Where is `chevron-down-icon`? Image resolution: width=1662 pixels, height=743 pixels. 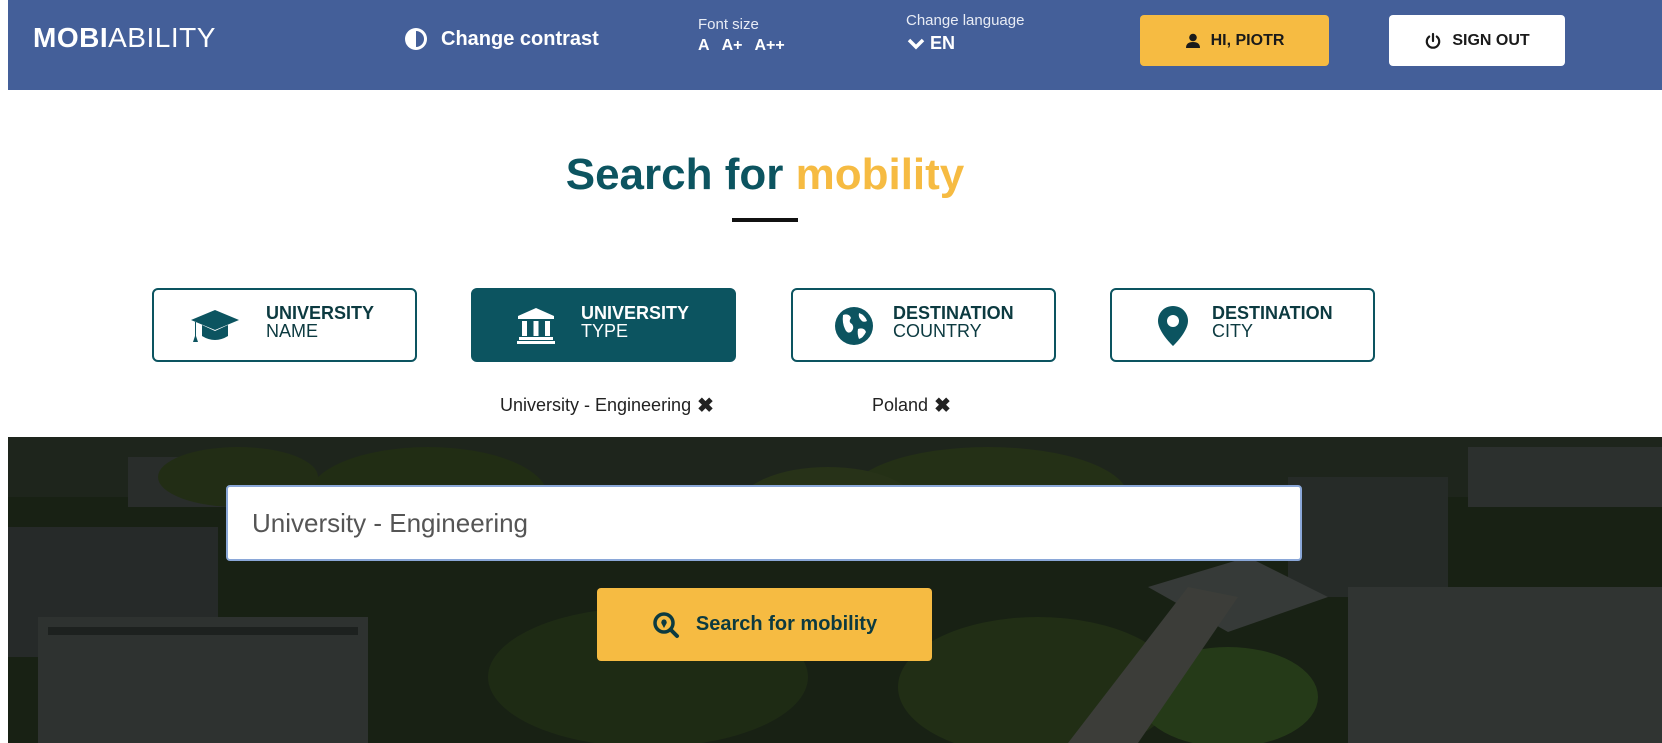
chevron-down-icon is located at coordinates (916, 43).